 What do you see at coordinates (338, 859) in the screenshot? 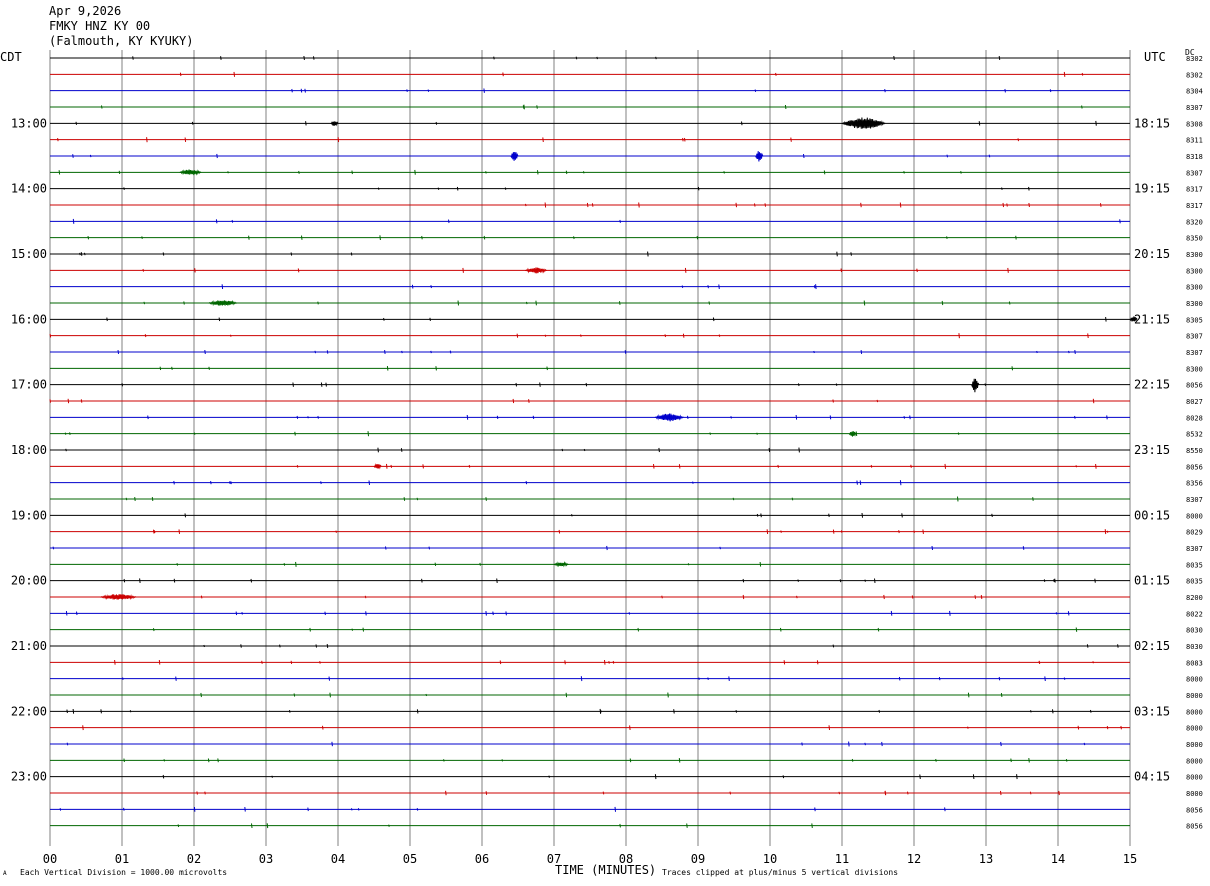
I see `x-tick-label: 04` at bounding box center [338, 859].